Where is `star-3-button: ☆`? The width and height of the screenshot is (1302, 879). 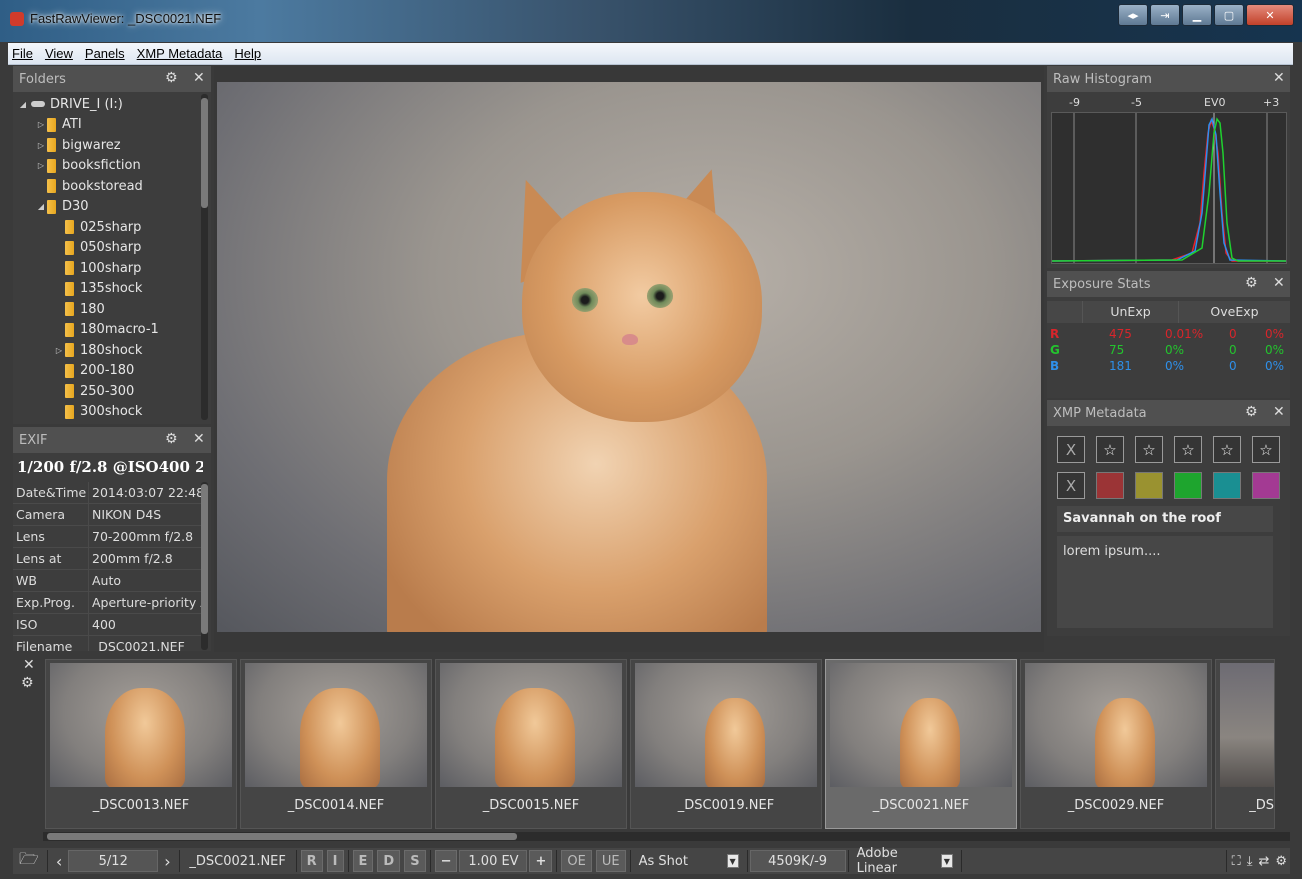 star-3-button: ☆ is located at coordinates (1188, 449).